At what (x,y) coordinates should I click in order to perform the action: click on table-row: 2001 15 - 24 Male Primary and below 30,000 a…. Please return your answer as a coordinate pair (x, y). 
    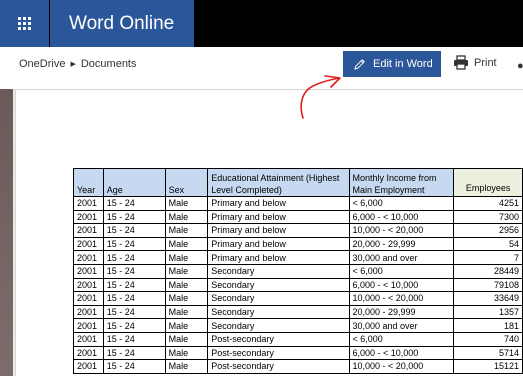
    Looking at the image, I should click on (298, 257).